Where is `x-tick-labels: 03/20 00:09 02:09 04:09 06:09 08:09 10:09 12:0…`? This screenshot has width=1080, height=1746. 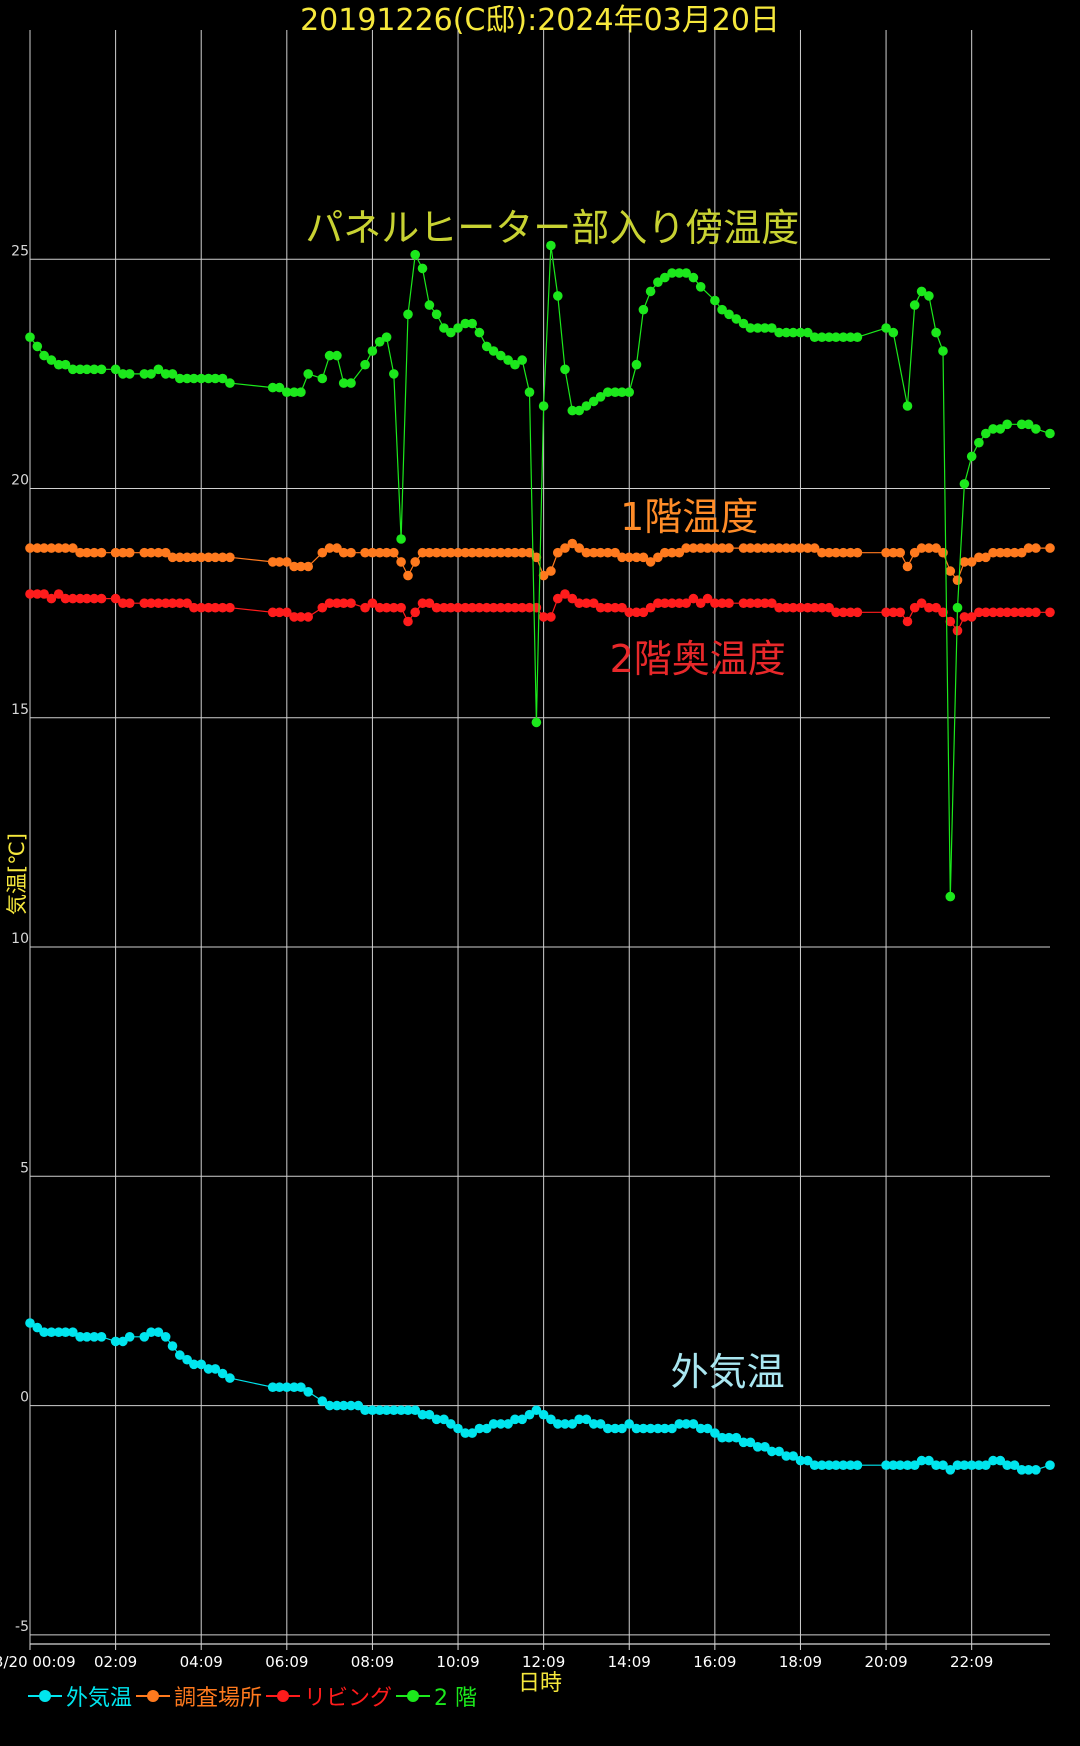 x-tick-labels: 03/20 00:09 02:09 04:09 06:09 08:09 10:09 12:0… is located at coordinates (496, 1662).